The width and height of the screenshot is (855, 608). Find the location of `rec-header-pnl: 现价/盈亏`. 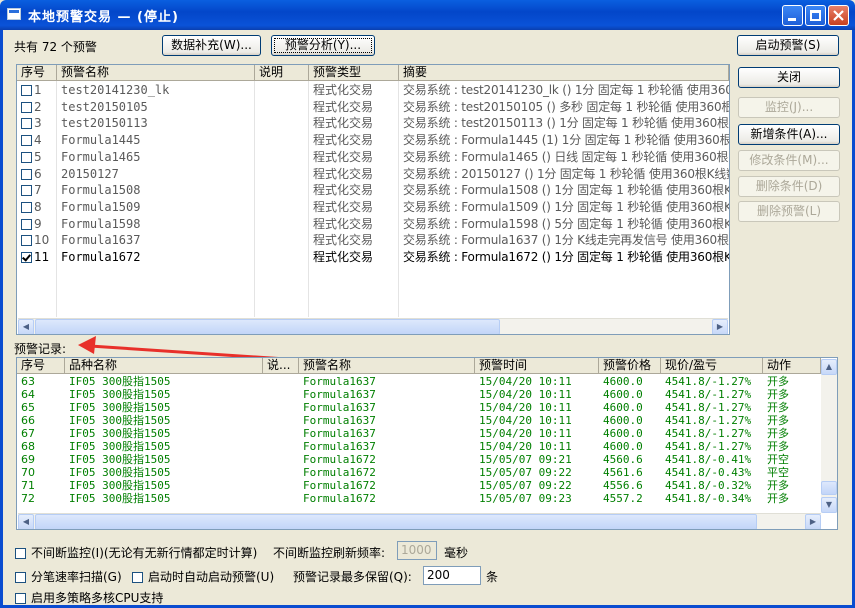

rec-header-pnl: 现价/盈亏 is located at coordinates (712, 366).